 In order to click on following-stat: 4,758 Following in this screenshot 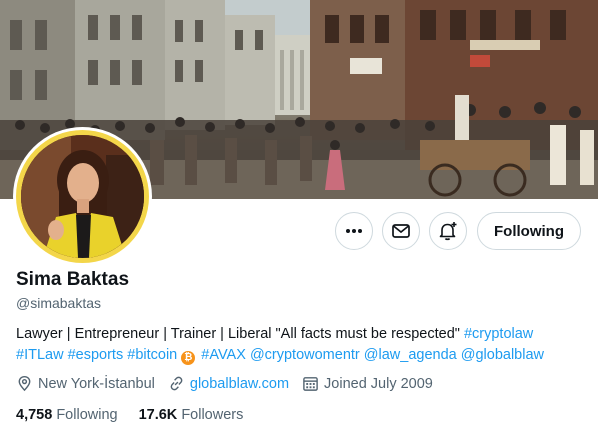, I will do `click(67, 415)`.